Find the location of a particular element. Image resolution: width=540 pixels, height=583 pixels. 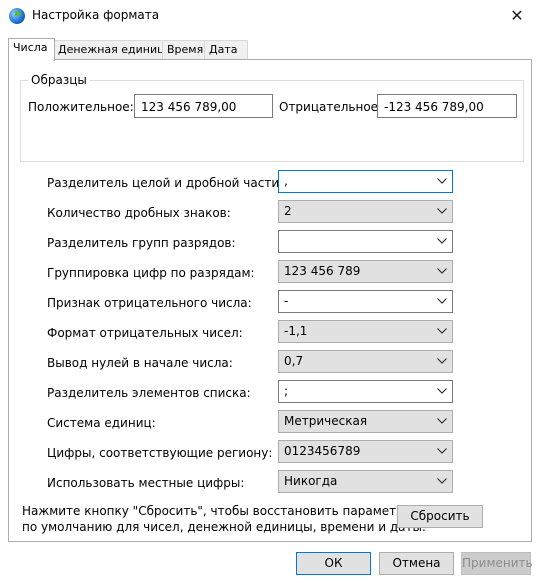

tab-date: Дата is located at coordinates (226, 50).